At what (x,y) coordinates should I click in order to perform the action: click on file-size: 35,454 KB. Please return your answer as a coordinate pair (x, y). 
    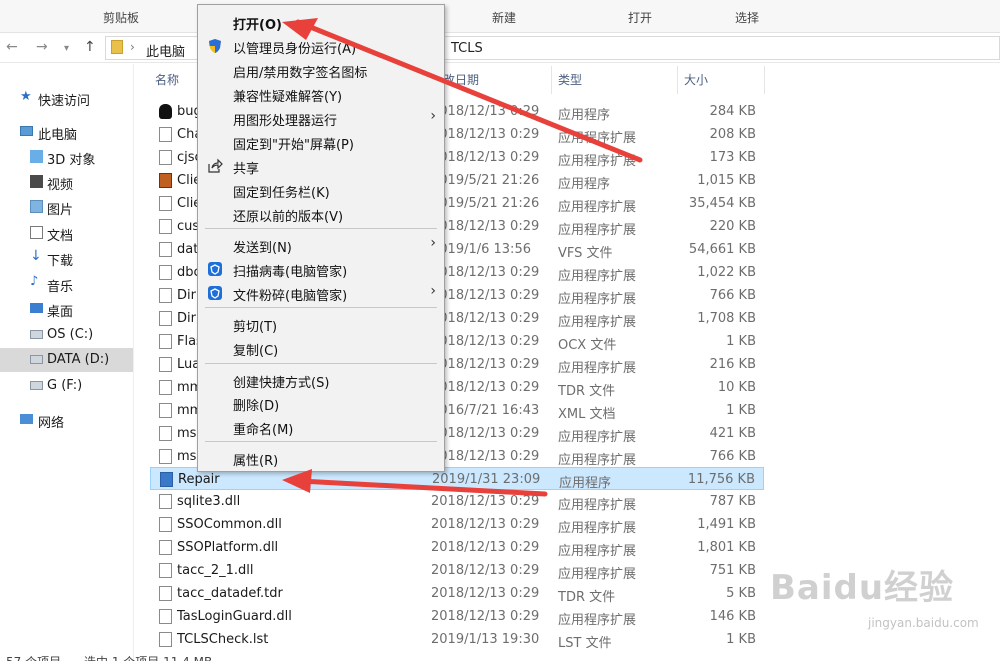
    Looking at the image, I should click on (722, 203).